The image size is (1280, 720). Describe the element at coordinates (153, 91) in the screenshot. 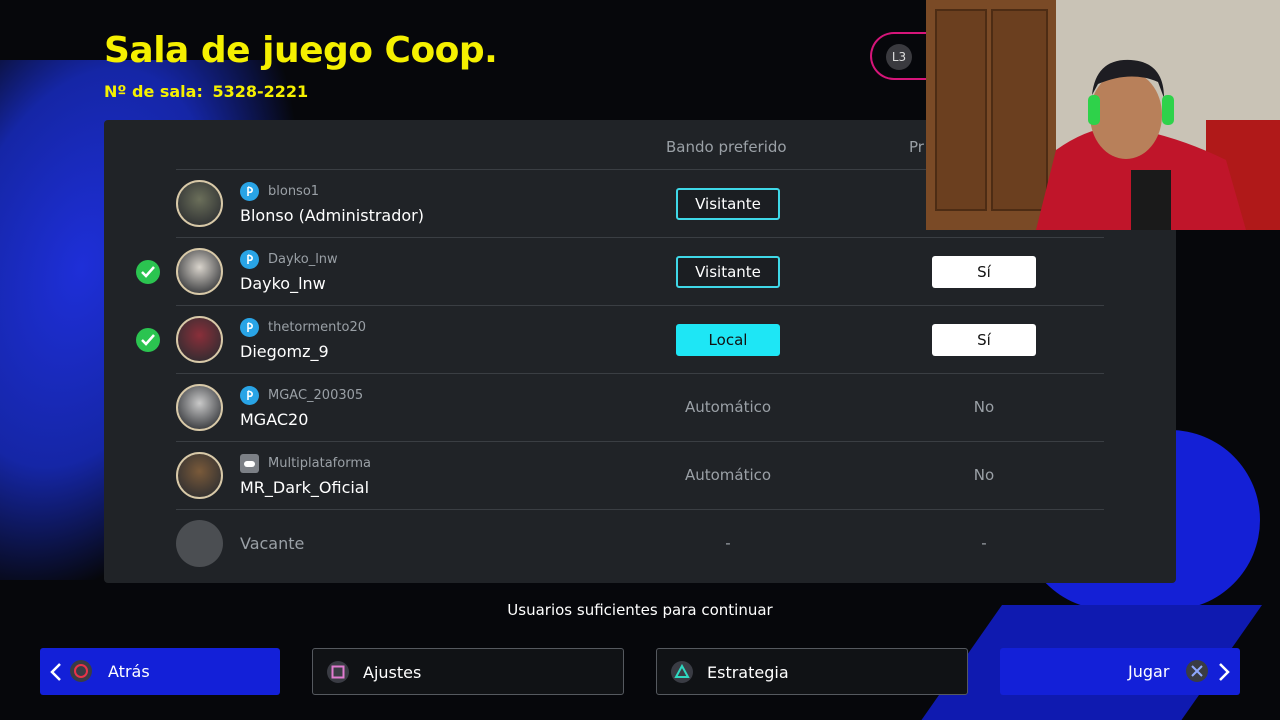

I see `room-number-label: Nº de sala:` at that location.